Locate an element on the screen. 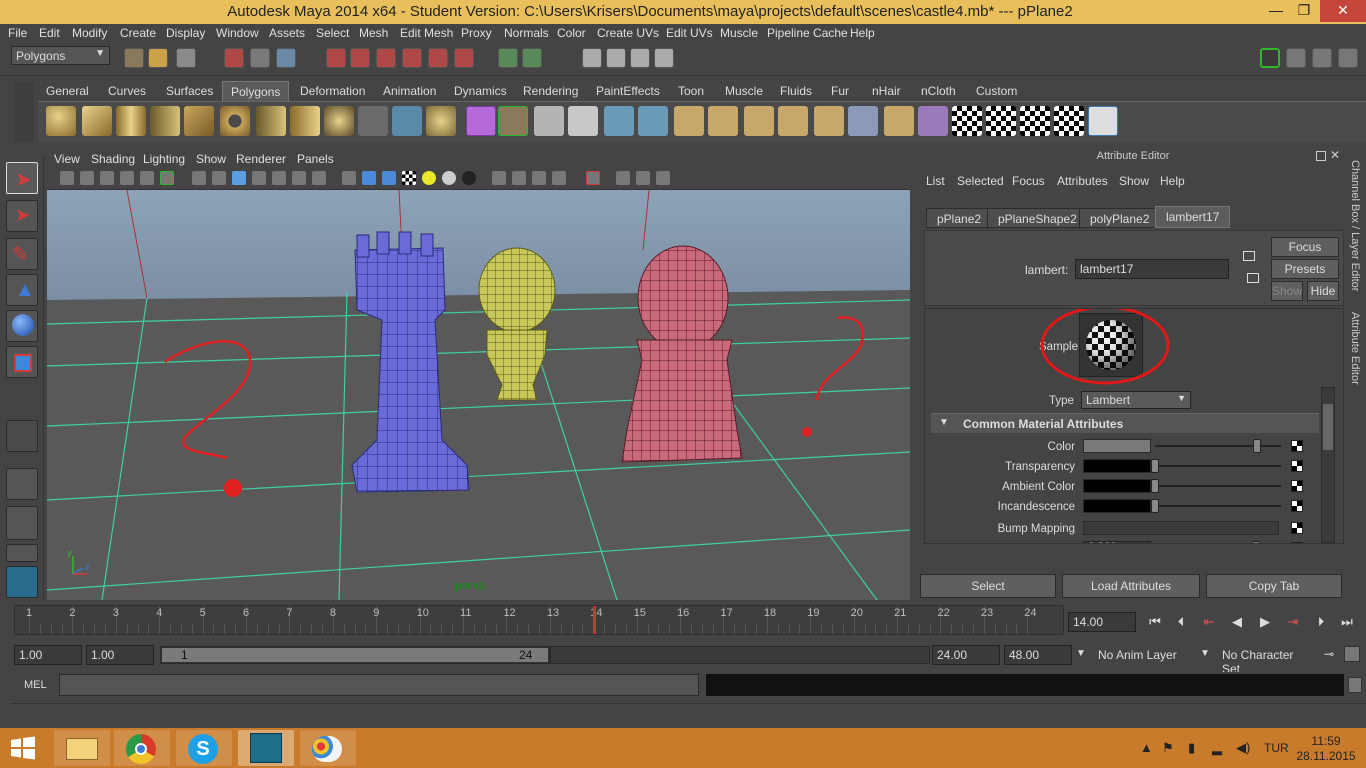 This screenshot has height=768, width=1366. viewport-menu-show: Show is located at coordinates (211, 159).